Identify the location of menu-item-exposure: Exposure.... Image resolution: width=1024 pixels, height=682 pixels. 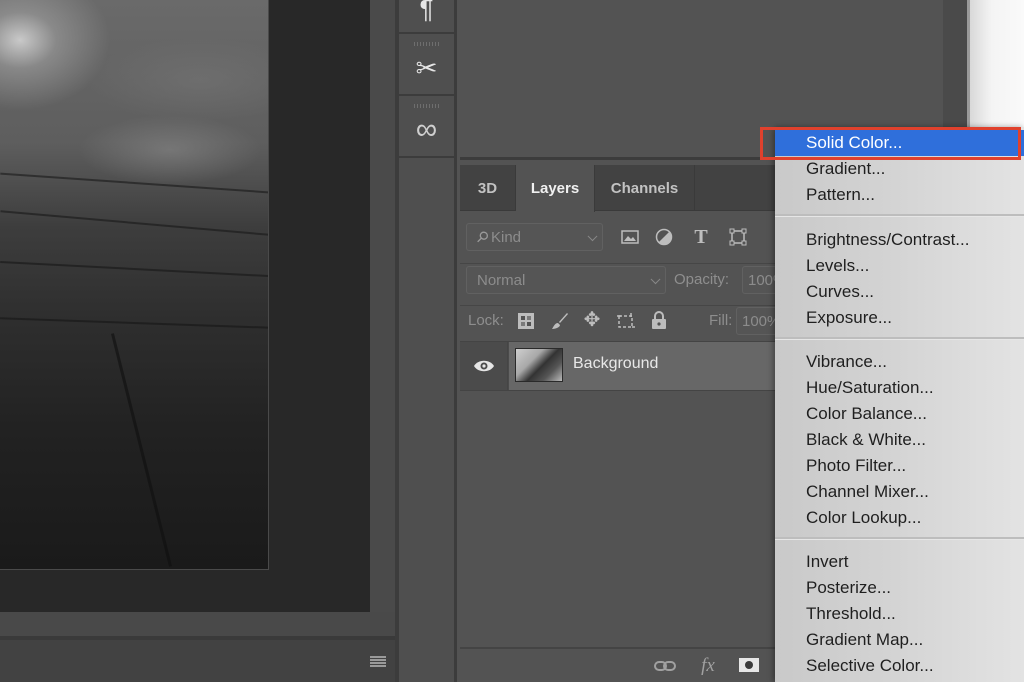
(899, 318).